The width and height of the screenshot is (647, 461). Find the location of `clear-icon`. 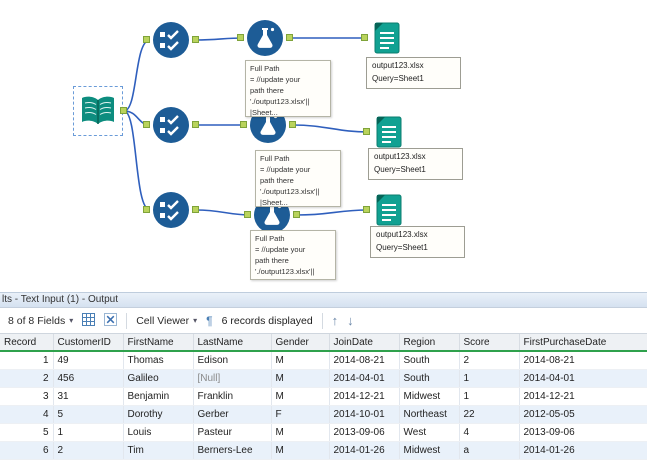

clear-icon is located at coordinates (111, 320).